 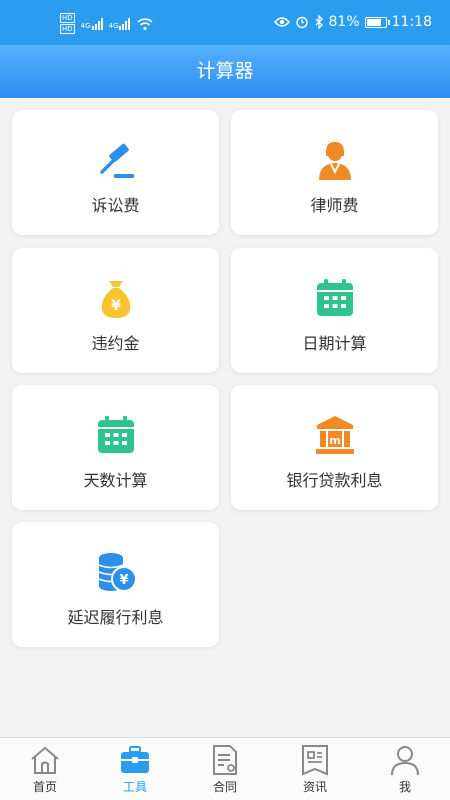 What do you see at coordinates (344, 22) in the screenshot?
I see `battery-percent: 81%` at bounding box center [344, 22].